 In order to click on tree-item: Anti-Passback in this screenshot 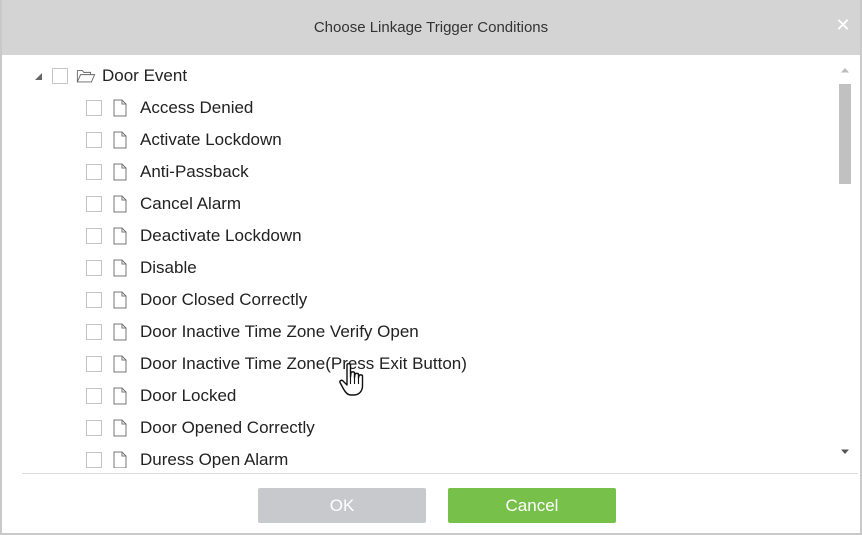, I will do `click(167, 172)`.